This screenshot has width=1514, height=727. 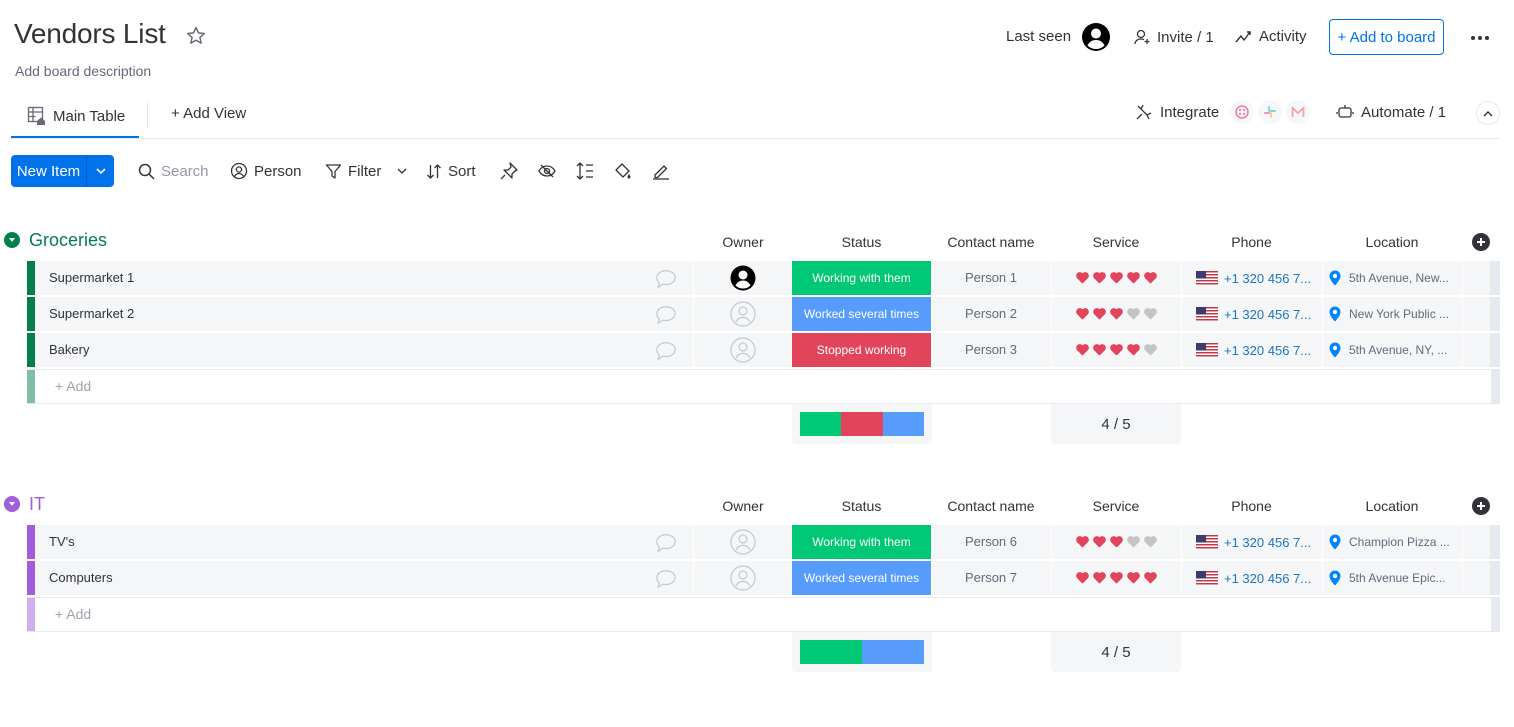 What do you see at coordinates (743, 278) in the screenshot?
I see `owner-avatar-icon` at bounding box center [743, 278].